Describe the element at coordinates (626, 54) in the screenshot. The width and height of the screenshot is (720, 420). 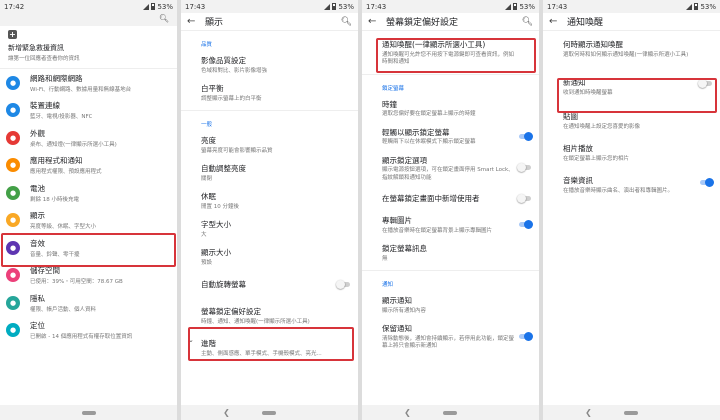
I see `item-subtitle: 選取何時和如何顯示通知喚醒(一律顯示所選小工具)` at that location.